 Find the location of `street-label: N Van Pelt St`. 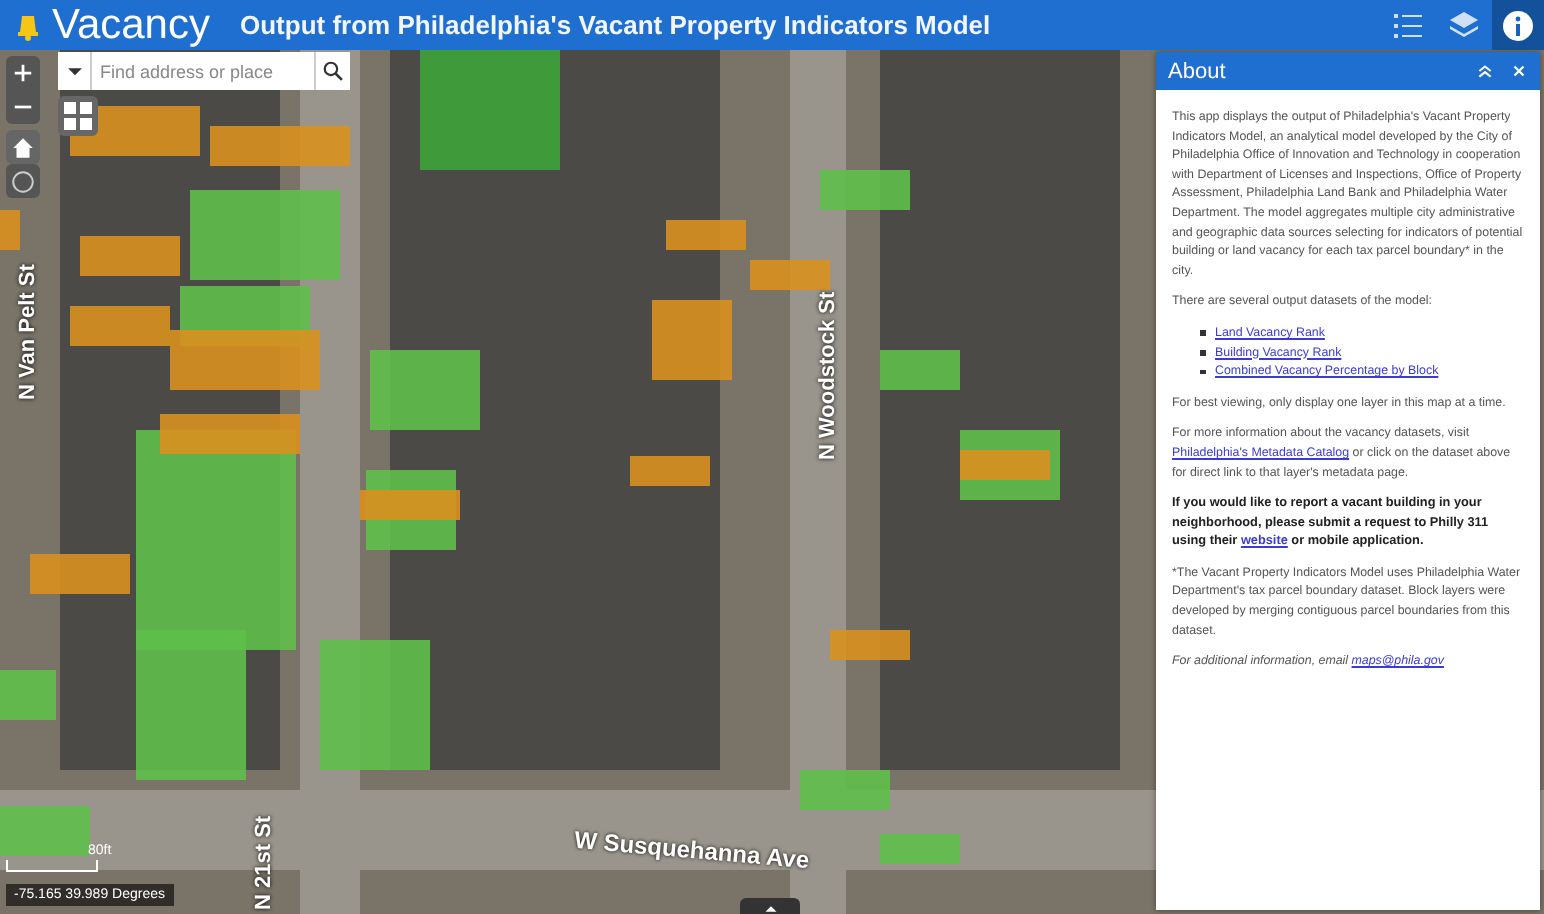

street-label: N Van Pelt St is located at coordinates (28, 332).